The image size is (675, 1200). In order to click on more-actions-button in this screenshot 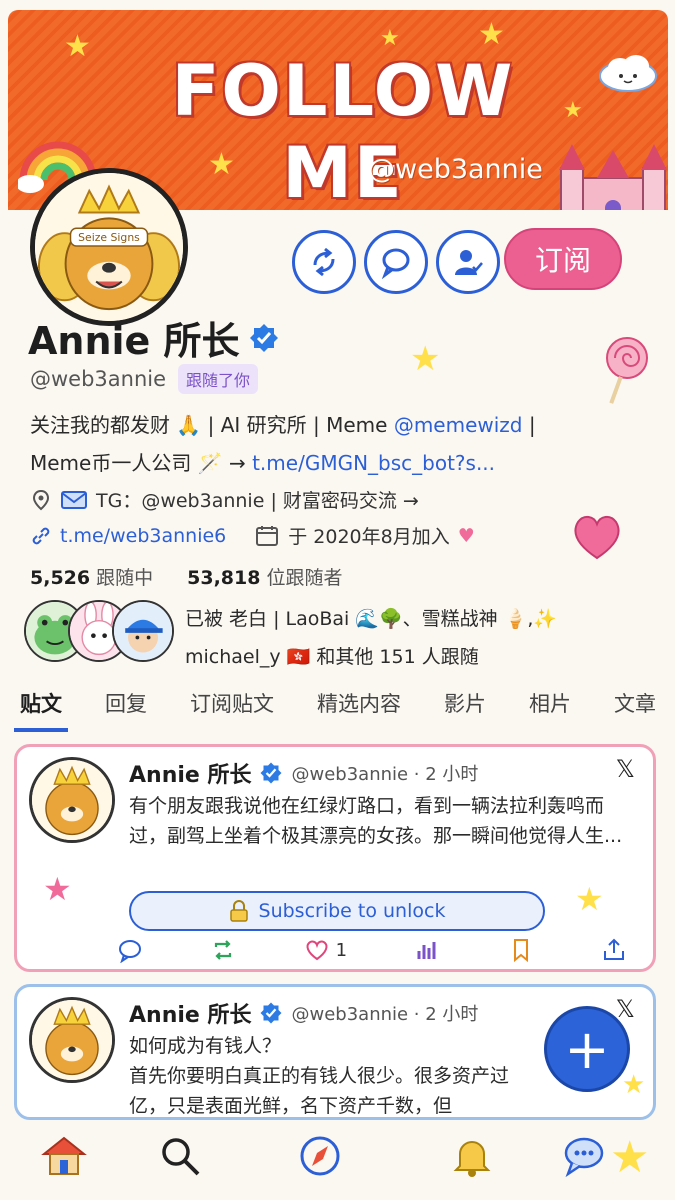, I will do `click(324, 262)`.